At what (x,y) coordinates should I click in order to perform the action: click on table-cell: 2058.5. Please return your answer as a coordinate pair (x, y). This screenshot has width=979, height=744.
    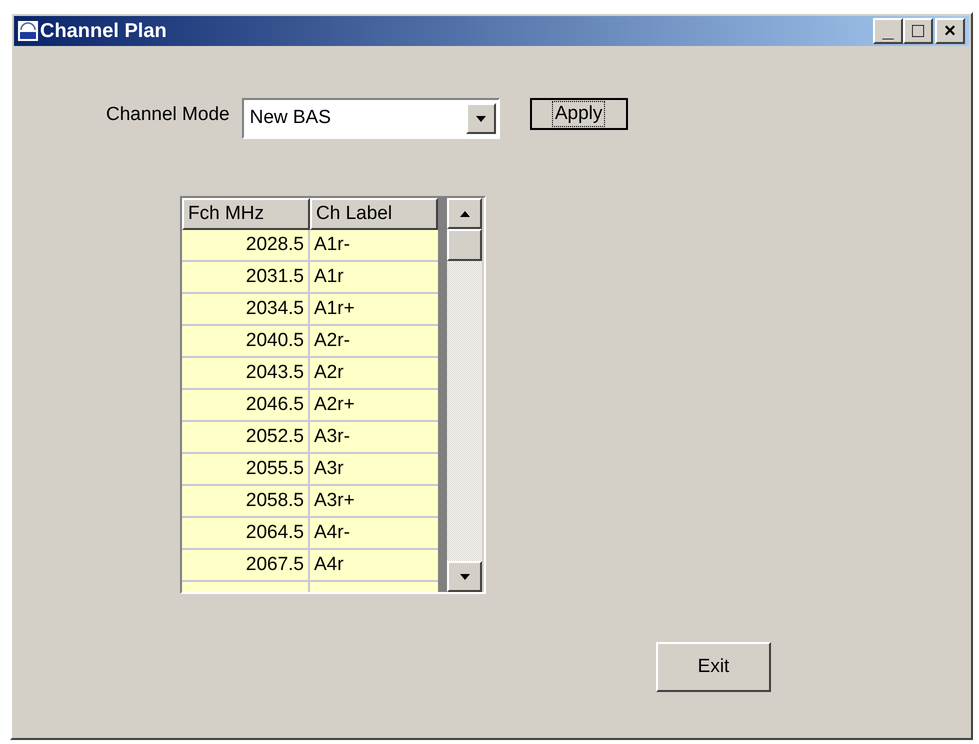
    Looking at the image, I should click on (246, 501).